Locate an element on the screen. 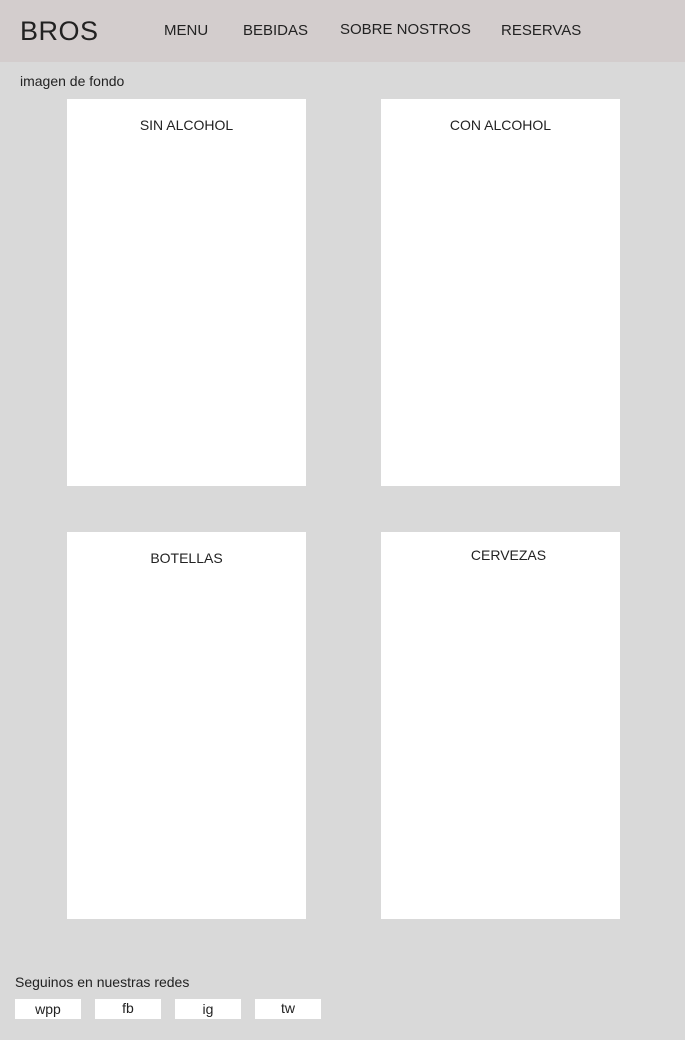 This screenshot has height=1040, width=685. category-card-title: CERVEZAS is located at coordinates (508, 555).